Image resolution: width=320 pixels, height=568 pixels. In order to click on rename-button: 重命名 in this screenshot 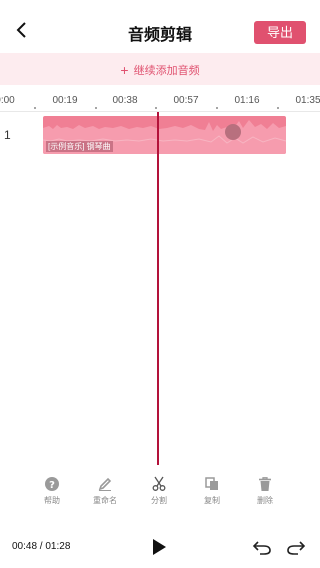, I will do `click(105, 491)`.